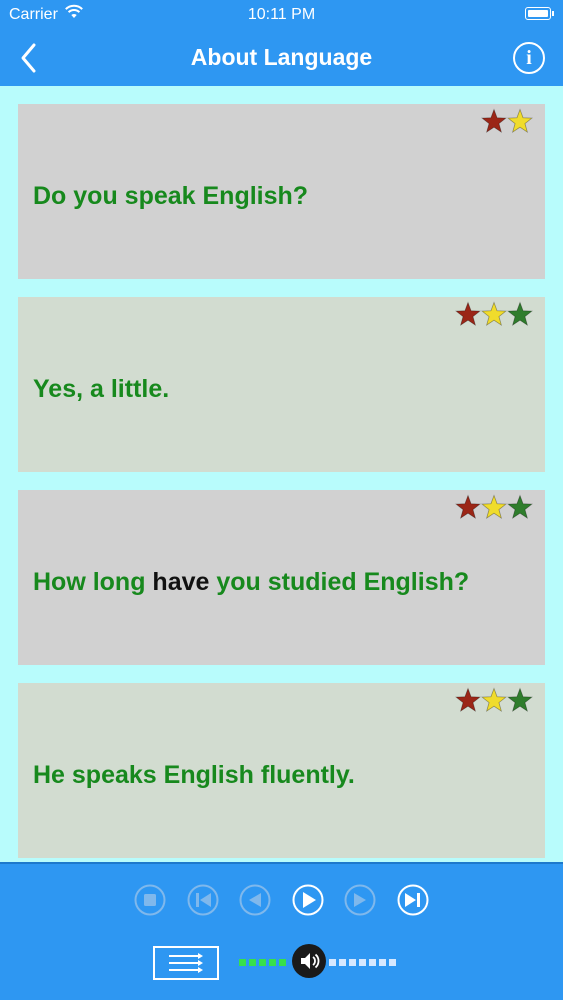  I want to click on phrase-text: He speaks English fluently., so click(194, 775).